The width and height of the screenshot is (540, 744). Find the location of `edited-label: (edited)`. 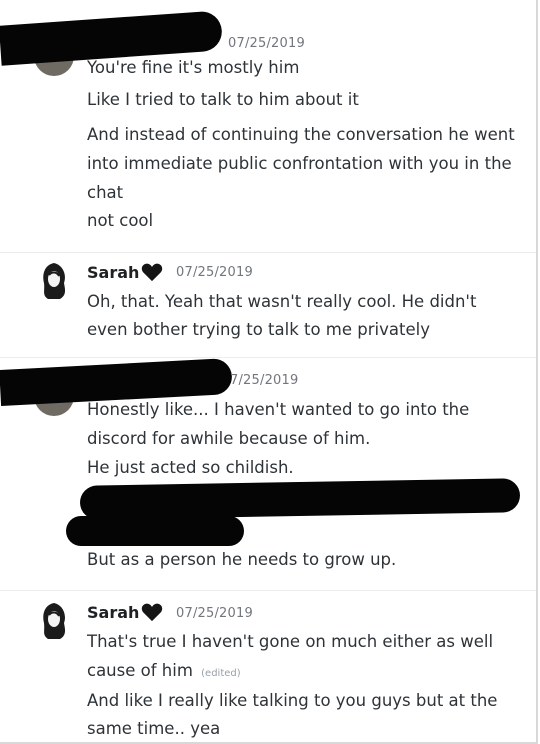

edited-label: (edited) is located at coordinates (221, 673).